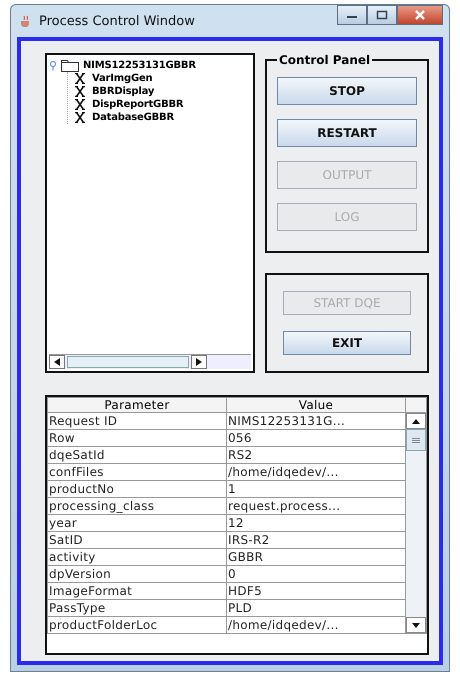 This screenshot has width=460, height=680. I want to click on tree-item: NIMS12253131GBBR, so click(139, 65).